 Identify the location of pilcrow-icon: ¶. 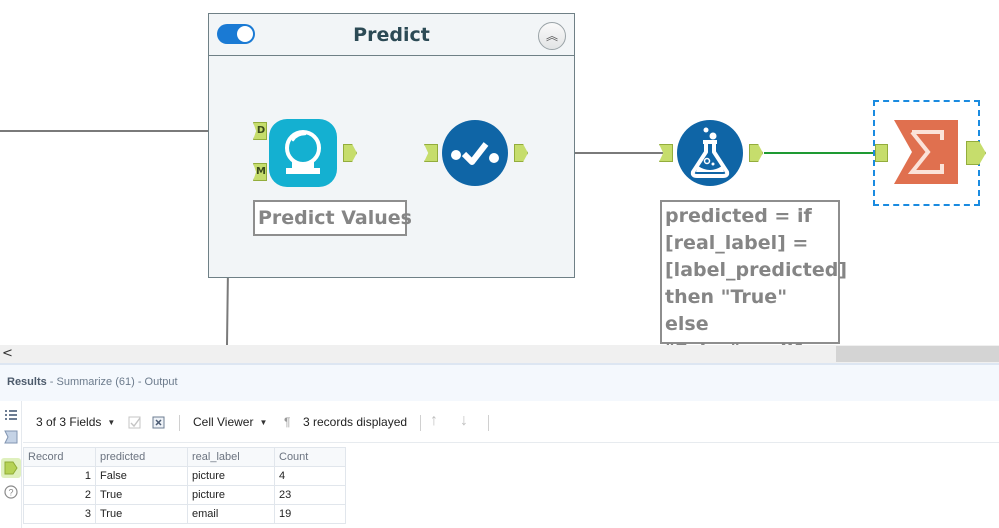
(287, 422).